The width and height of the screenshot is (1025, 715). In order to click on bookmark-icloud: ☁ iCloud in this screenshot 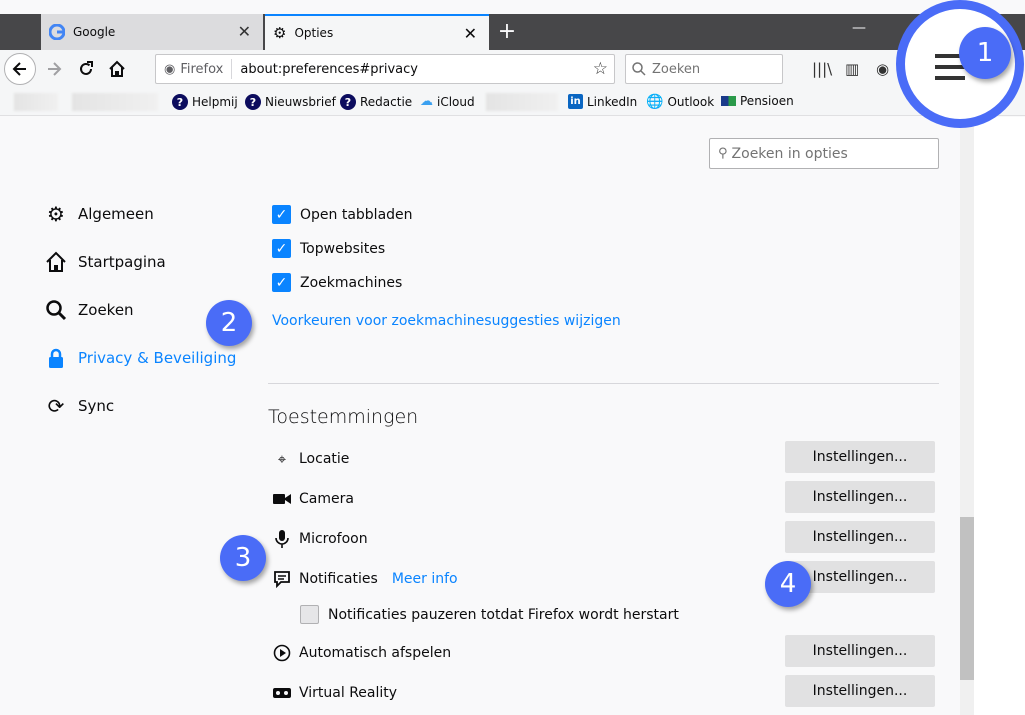, I will do `click(447, 101)`.